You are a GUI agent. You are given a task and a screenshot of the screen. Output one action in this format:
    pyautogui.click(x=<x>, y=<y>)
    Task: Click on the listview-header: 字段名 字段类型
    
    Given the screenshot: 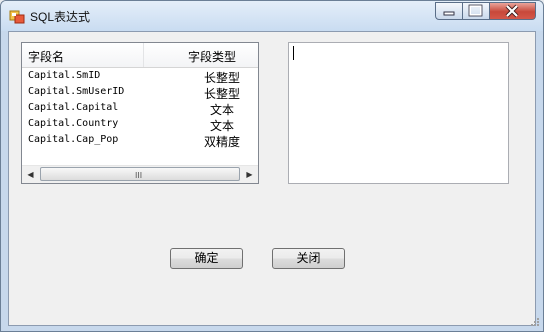 What is the action you would take?
    pyautogui.click(x=140, y=55)
    